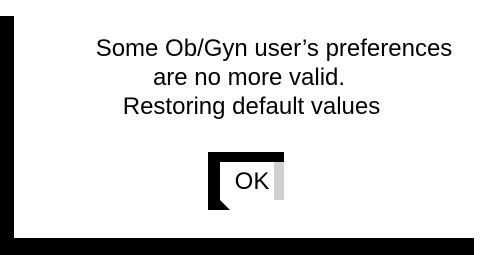  Describe the element at coordinates (244, 246) in the screenshot. I see `dialog-bottom-border` at that location.